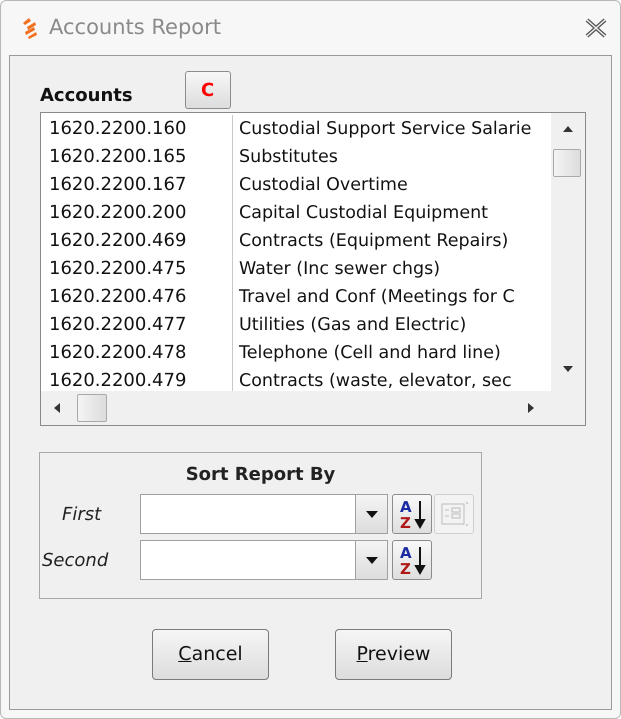  What do you see at coordinates (137, 129) in the screenshot?
I see `account-code: 1620.2200.160` at bounding box center [137, 129].